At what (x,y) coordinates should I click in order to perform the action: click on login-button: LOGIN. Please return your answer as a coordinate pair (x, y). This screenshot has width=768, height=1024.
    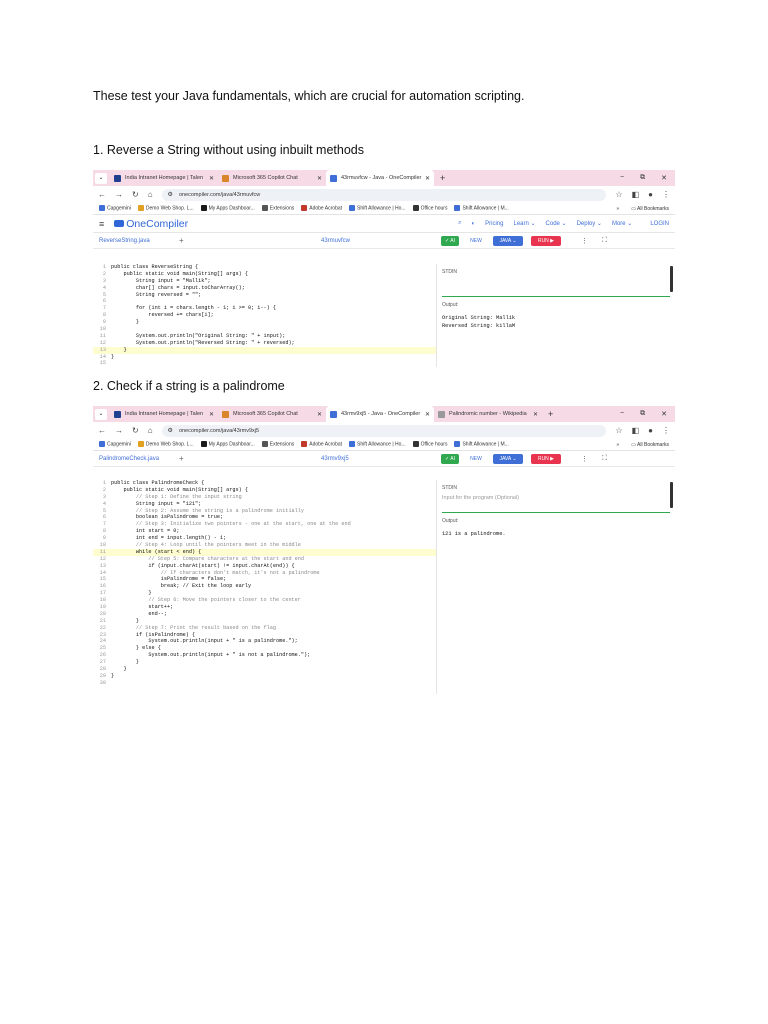
    Looking at the image, I should click on (659, 224).